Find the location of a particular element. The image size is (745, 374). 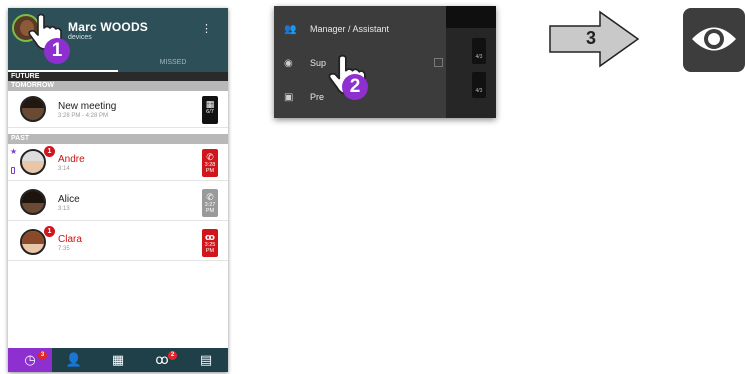

history-tabs: MISSED is located at coordinates (118, 65).